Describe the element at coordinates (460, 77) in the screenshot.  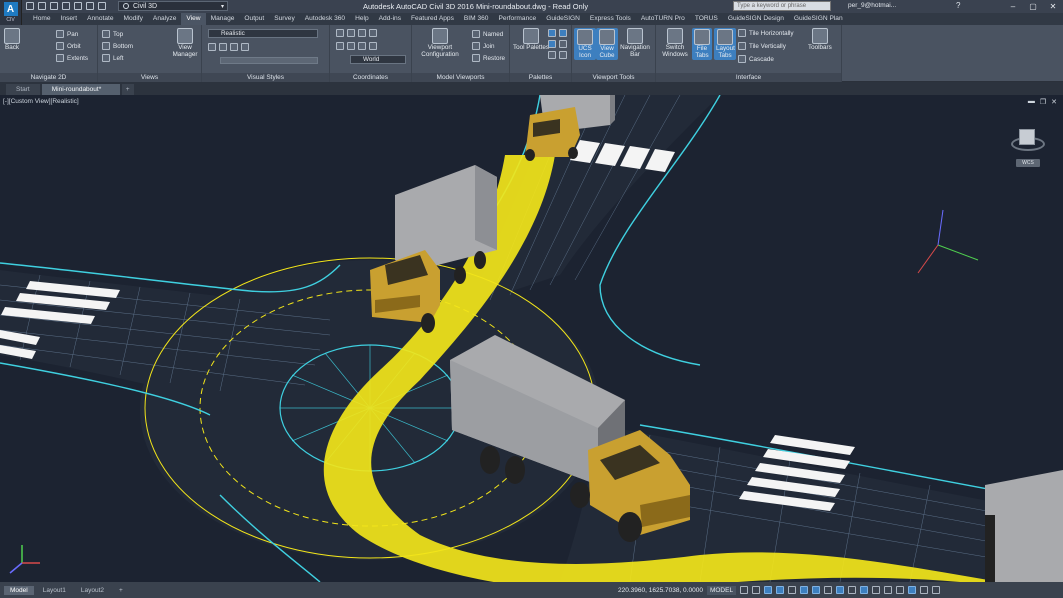
I see `panel-title-model-viewports: Model Viewports` at that location.